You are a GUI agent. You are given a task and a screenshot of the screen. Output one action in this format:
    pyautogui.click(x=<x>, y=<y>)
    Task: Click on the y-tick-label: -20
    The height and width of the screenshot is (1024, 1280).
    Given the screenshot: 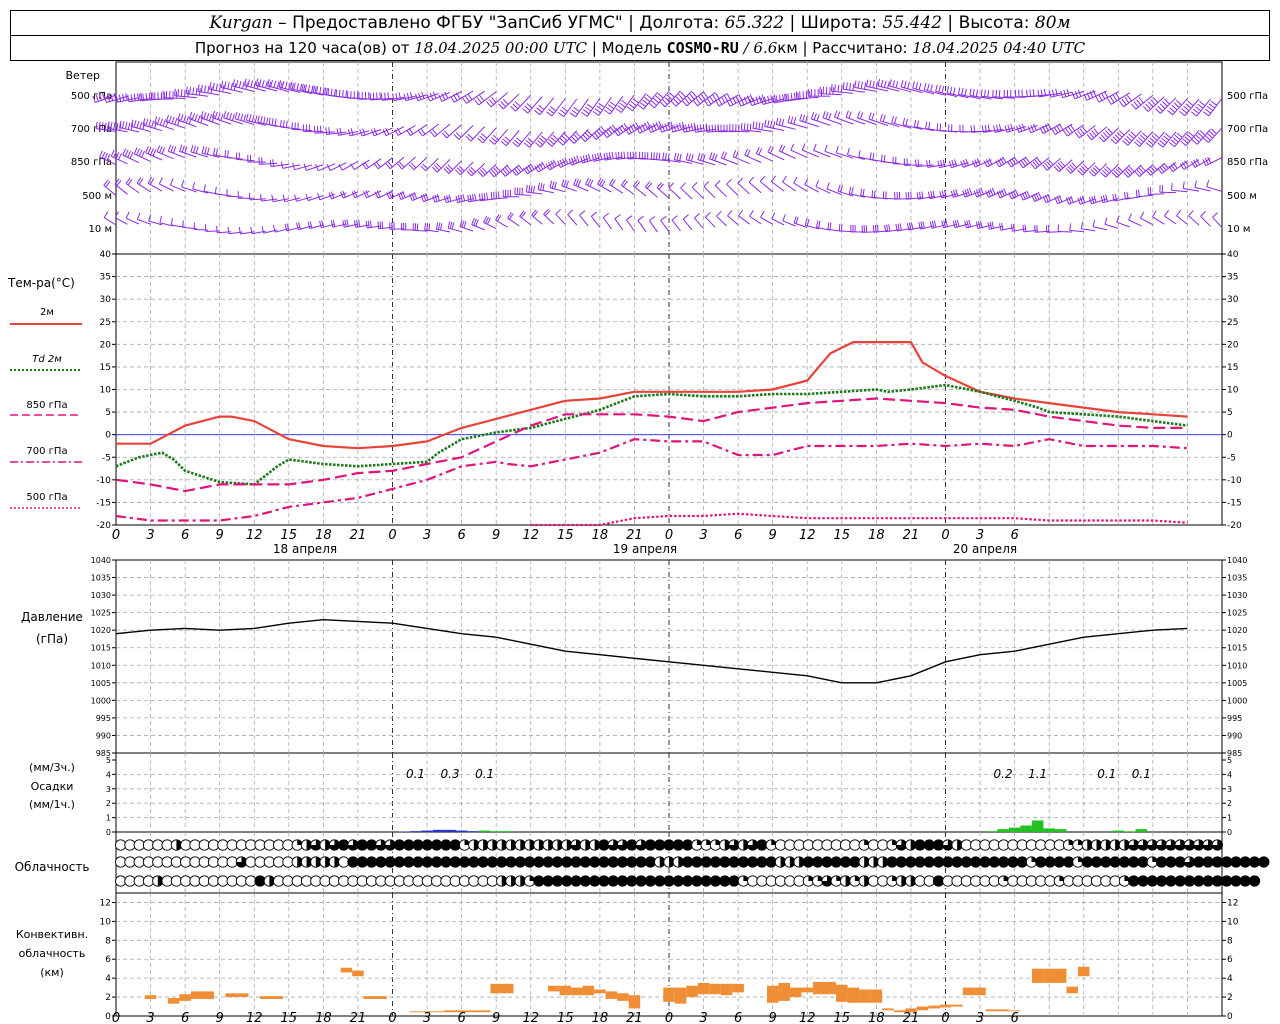 What is the action you would take?
    pyautogui.click(x=1234, y=526)
    